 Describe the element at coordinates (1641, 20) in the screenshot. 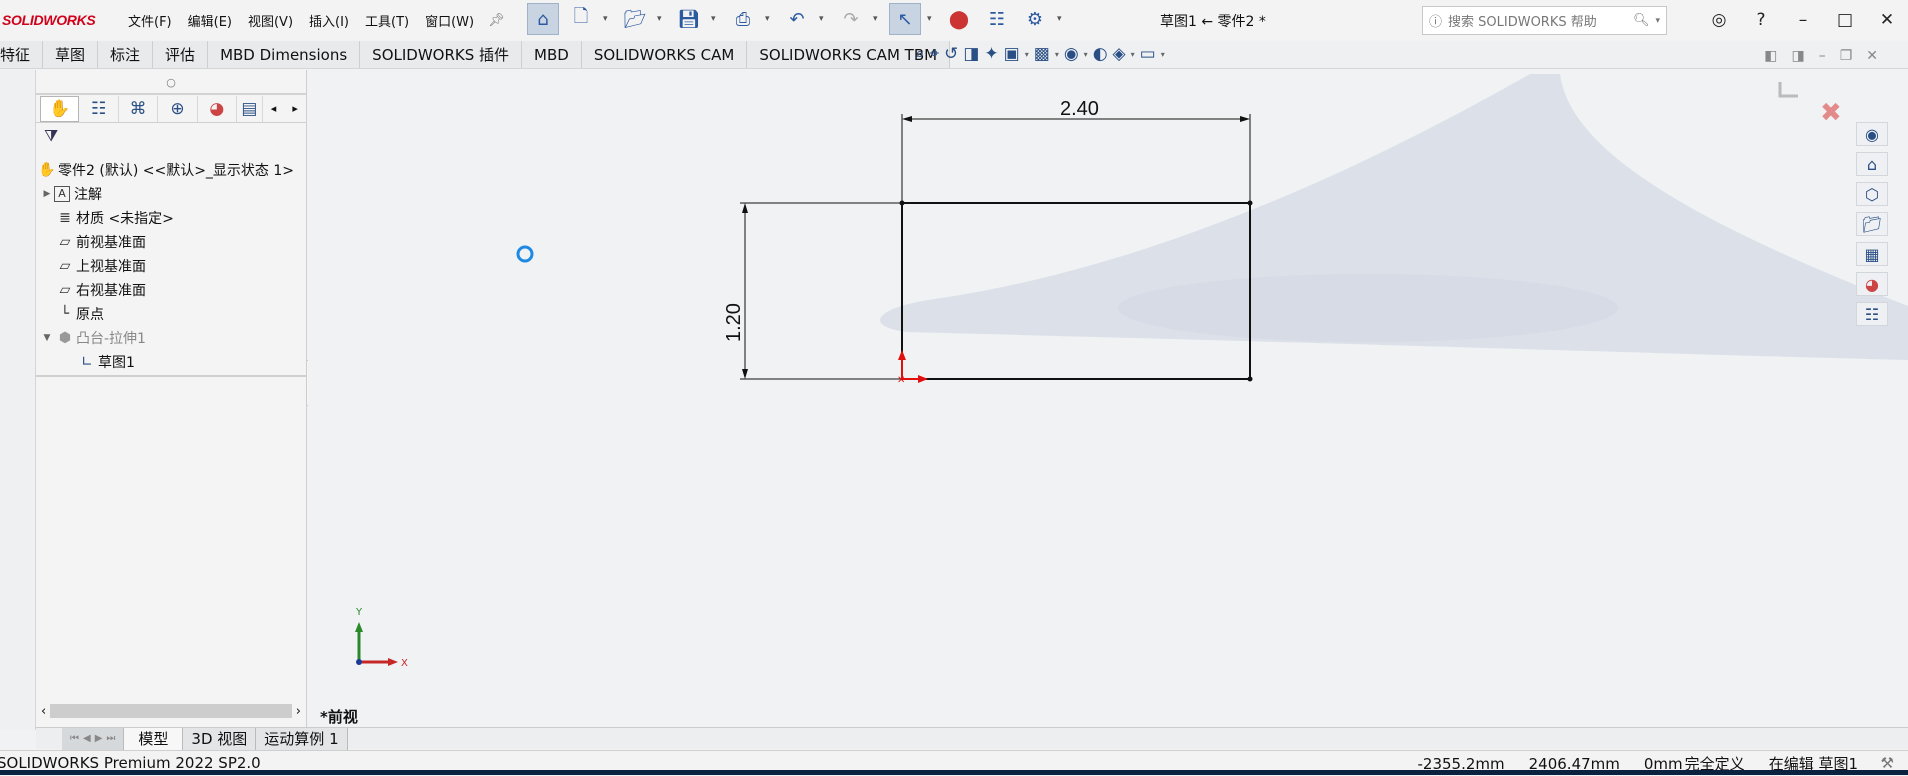

I see `search-icon: 🔍︎` at that location.